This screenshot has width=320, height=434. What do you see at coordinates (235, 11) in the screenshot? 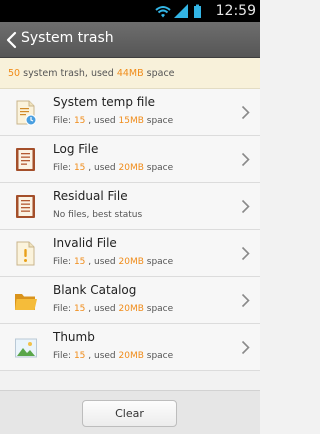
I see `status-clock: 12:59` at bounding box center [235, 11].